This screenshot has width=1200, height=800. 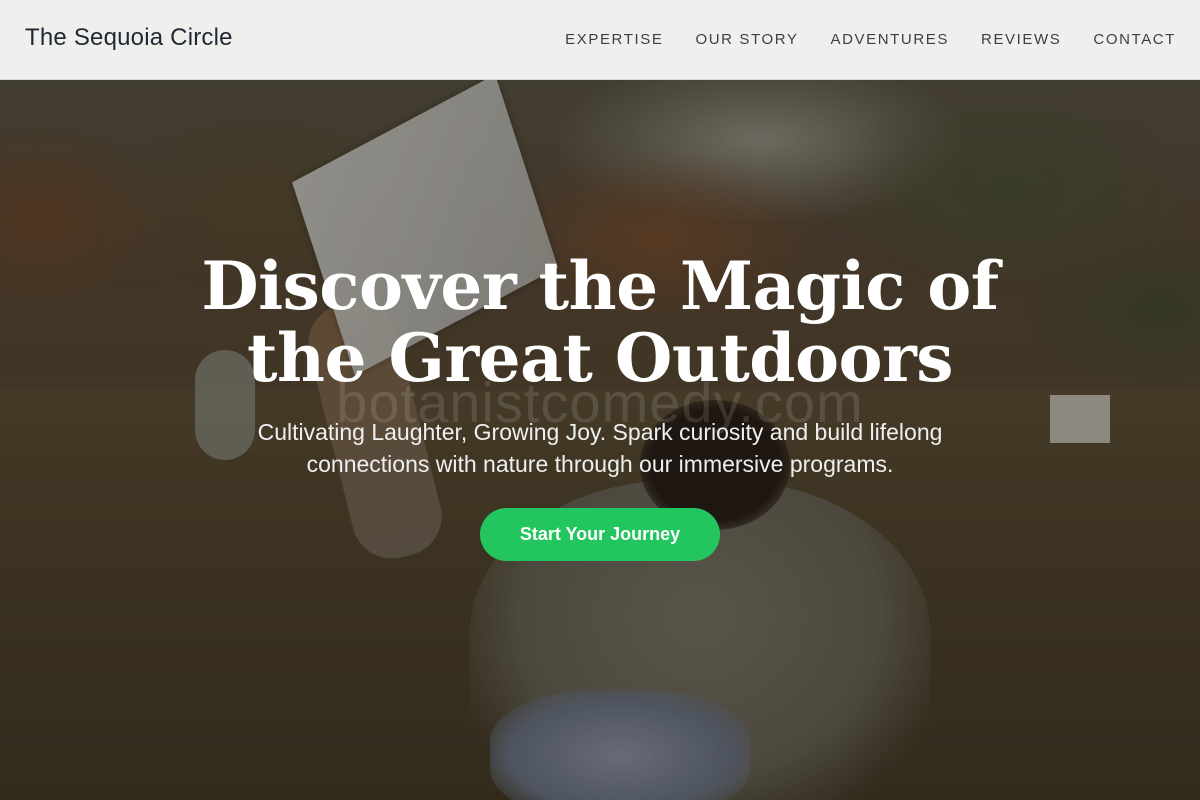 I want to click on brand-logo-link: The Sequoia Circle, so click(x=129, y=38).